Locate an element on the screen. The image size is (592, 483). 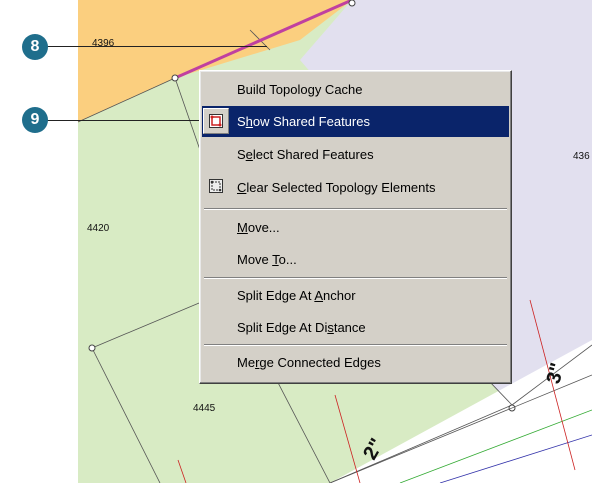
clear-topology-icon is located at coordinates (216, 186).